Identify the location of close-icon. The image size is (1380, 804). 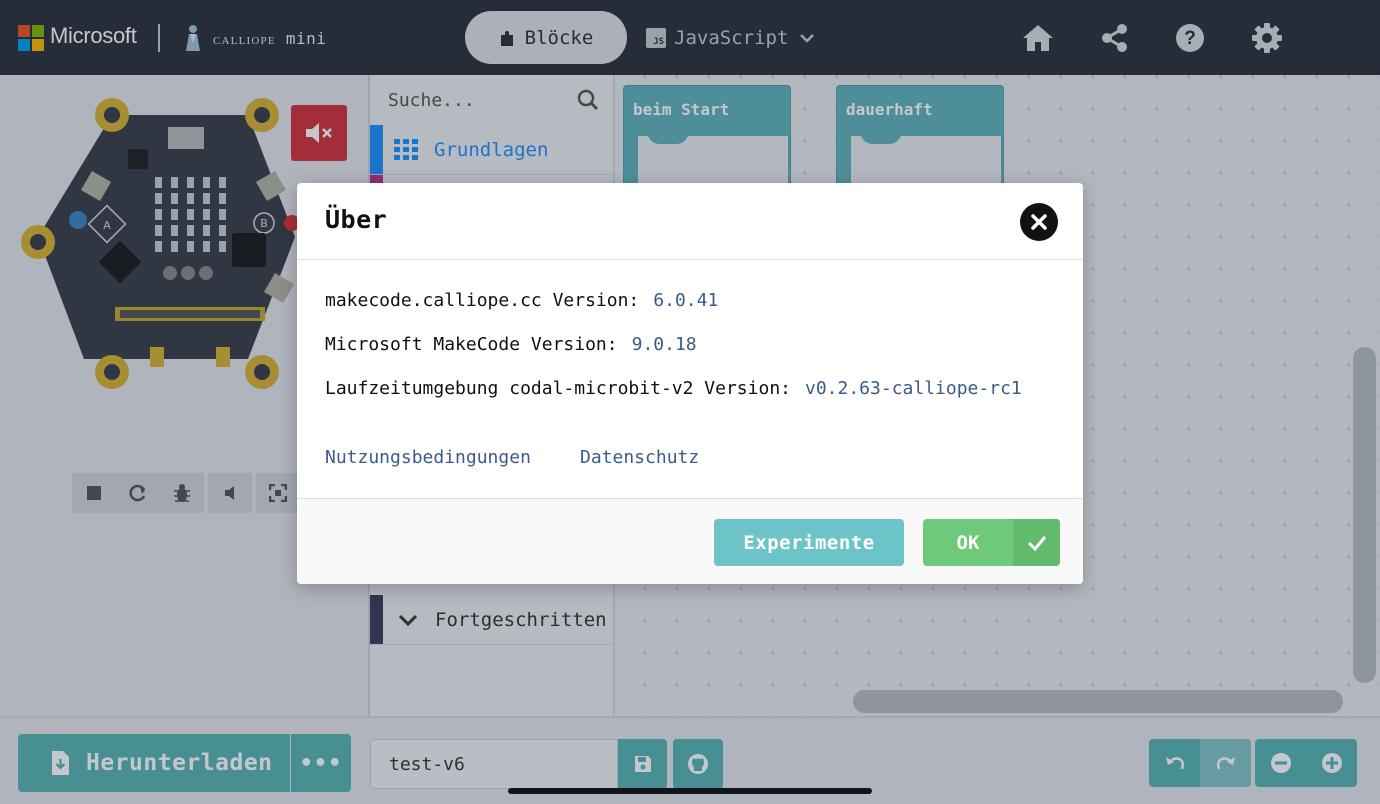
(1039, 222).